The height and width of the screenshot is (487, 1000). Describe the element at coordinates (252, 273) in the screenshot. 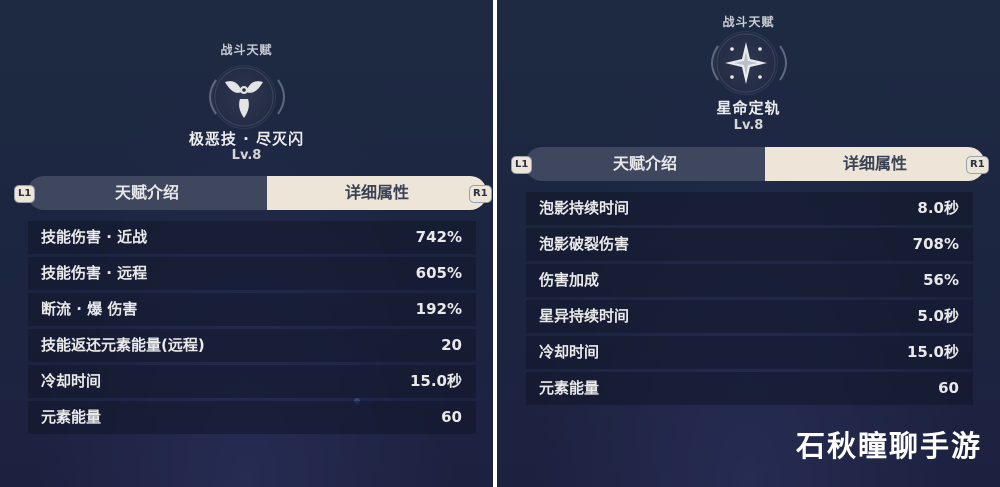

I see `attribute-row: 技能伤害 · 远程 605%` at that location.